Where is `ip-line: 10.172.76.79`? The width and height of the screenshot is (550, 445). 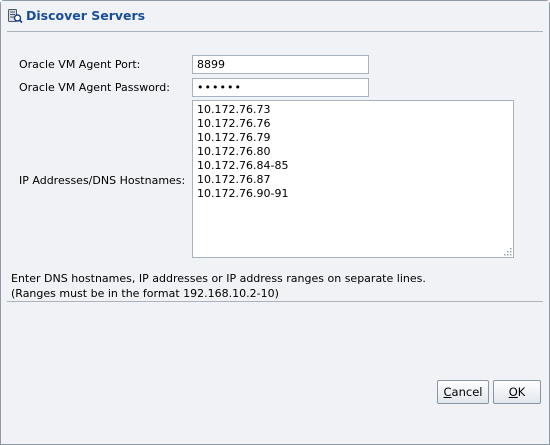
ip-line: 10.172.76.79 is located at coordinates (234, 137).